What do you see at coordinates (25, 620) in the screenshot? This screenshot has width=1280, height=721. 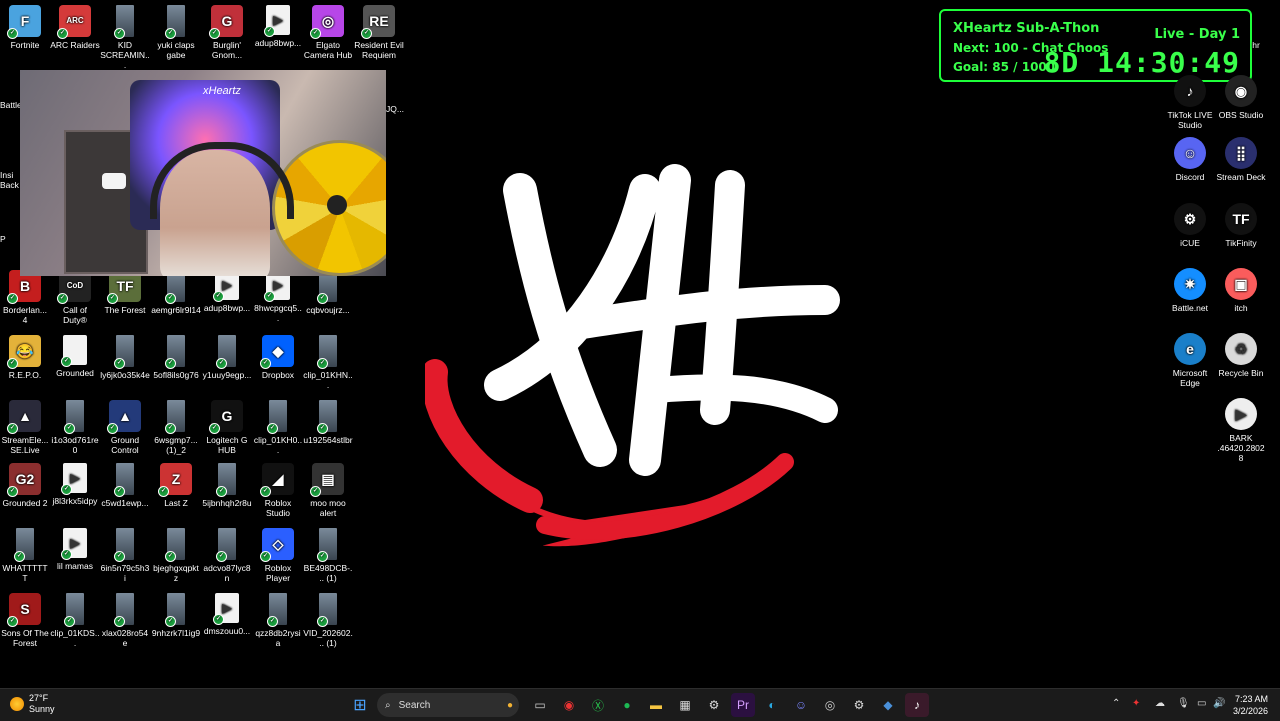 I see `desktop-icon: S ✓ Sons Of The Forest` at bounding box center [25, 620].